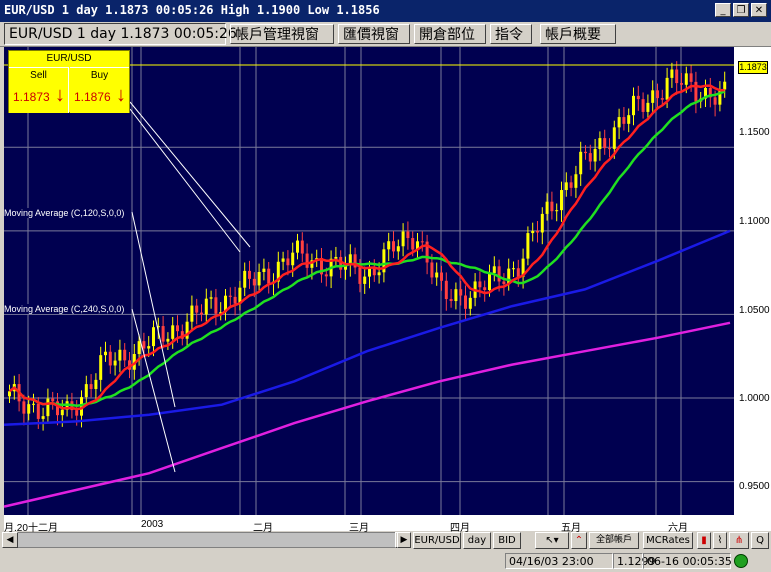 Image resolution: width=771 pixels, height=572 pixels. Describe the element at coordinates (120, 34) in the screenshot. I see `tab-chart: EUR/USD 1 day 1.1873 00:05:26` at that location.